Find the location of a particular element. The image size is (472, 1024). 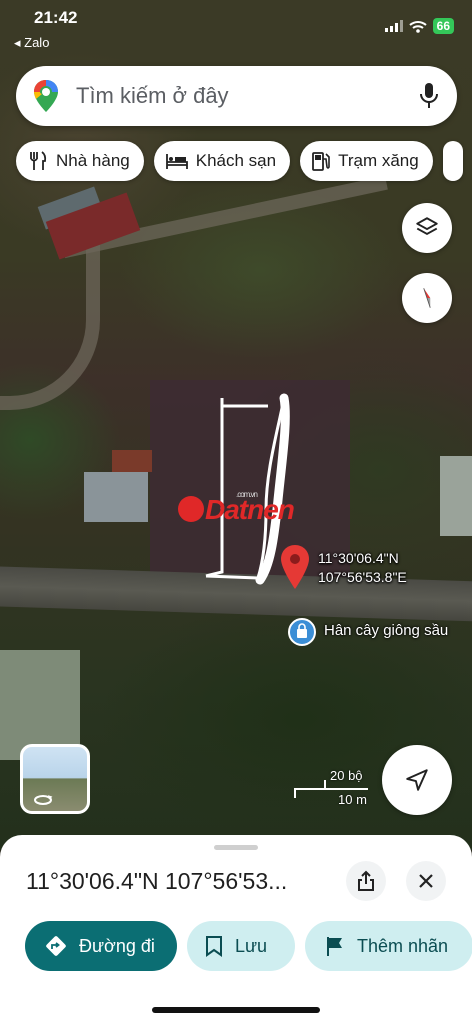

chip-label: Khách sạn is located at coordinates (236, 160).